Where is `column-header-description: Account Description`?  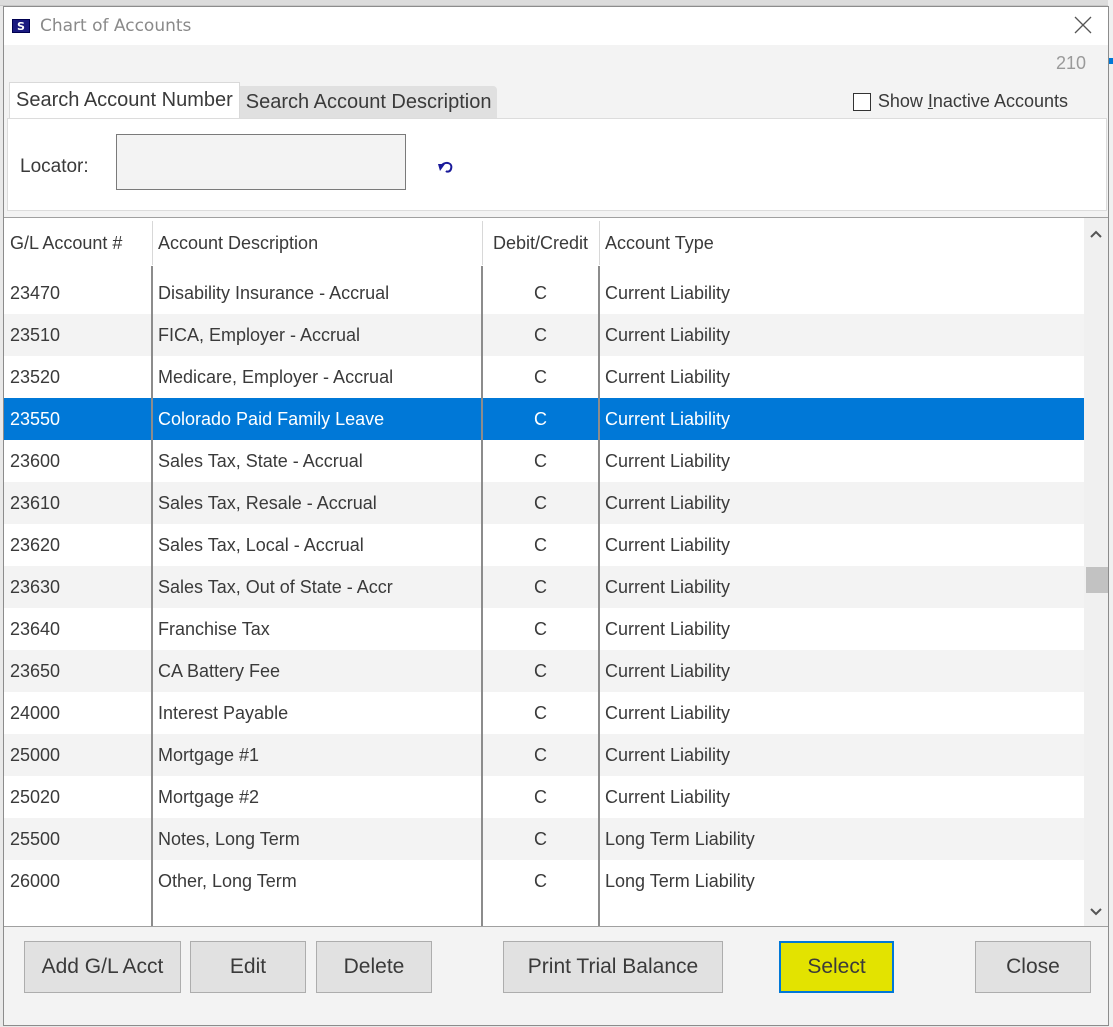
column-header-description: Account Description is located at coordinates (317, 243).